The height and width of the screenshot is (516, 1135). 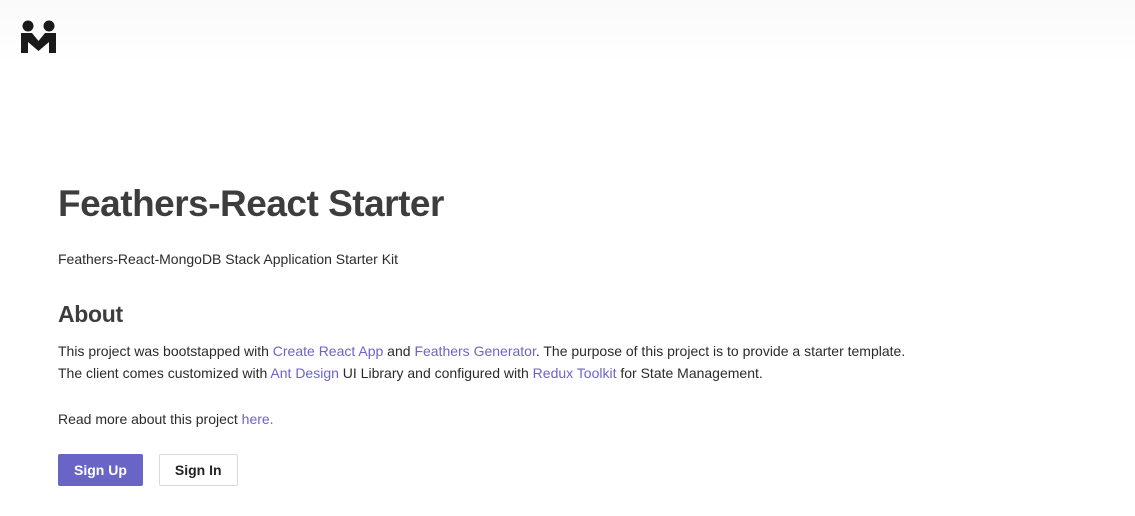 What do you see at coordinates (251, 203) in the screenshot?
I see `page-title: Feathers-React Starter` at bounding box center [251, 203].